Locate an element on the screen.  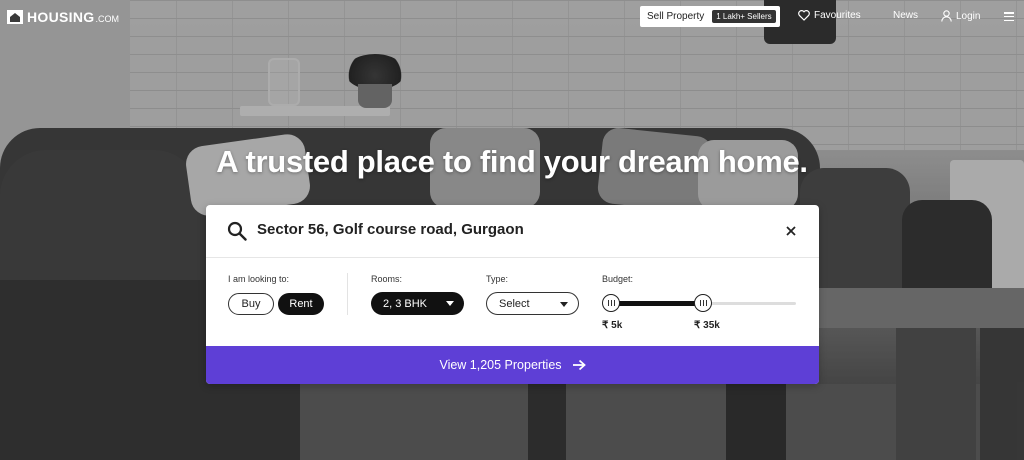
rent-toggle-button: Rent is located at coordinates (301, 304).